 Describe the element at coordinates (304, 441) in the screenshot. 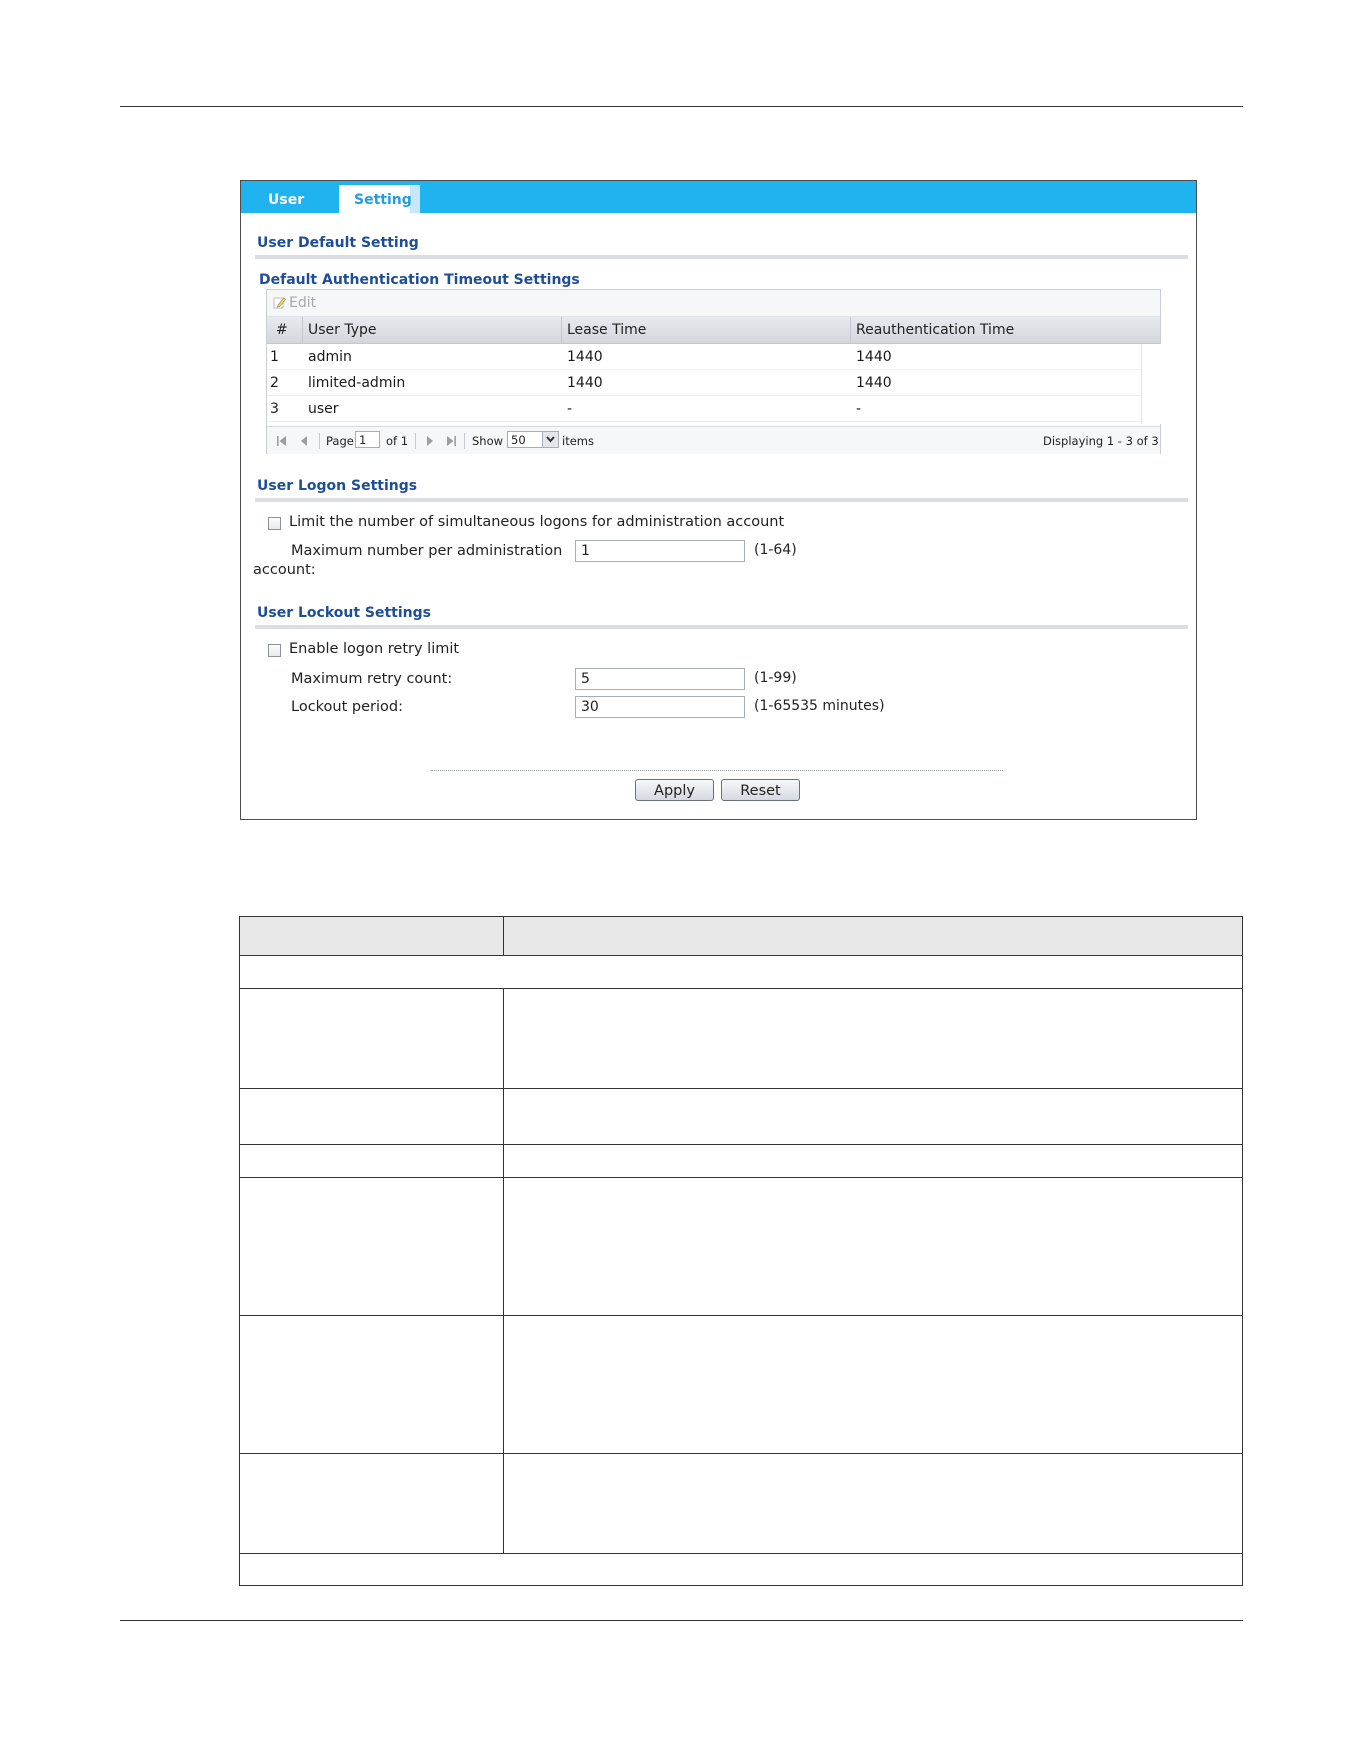

I see `prev-page-icon` at that location.